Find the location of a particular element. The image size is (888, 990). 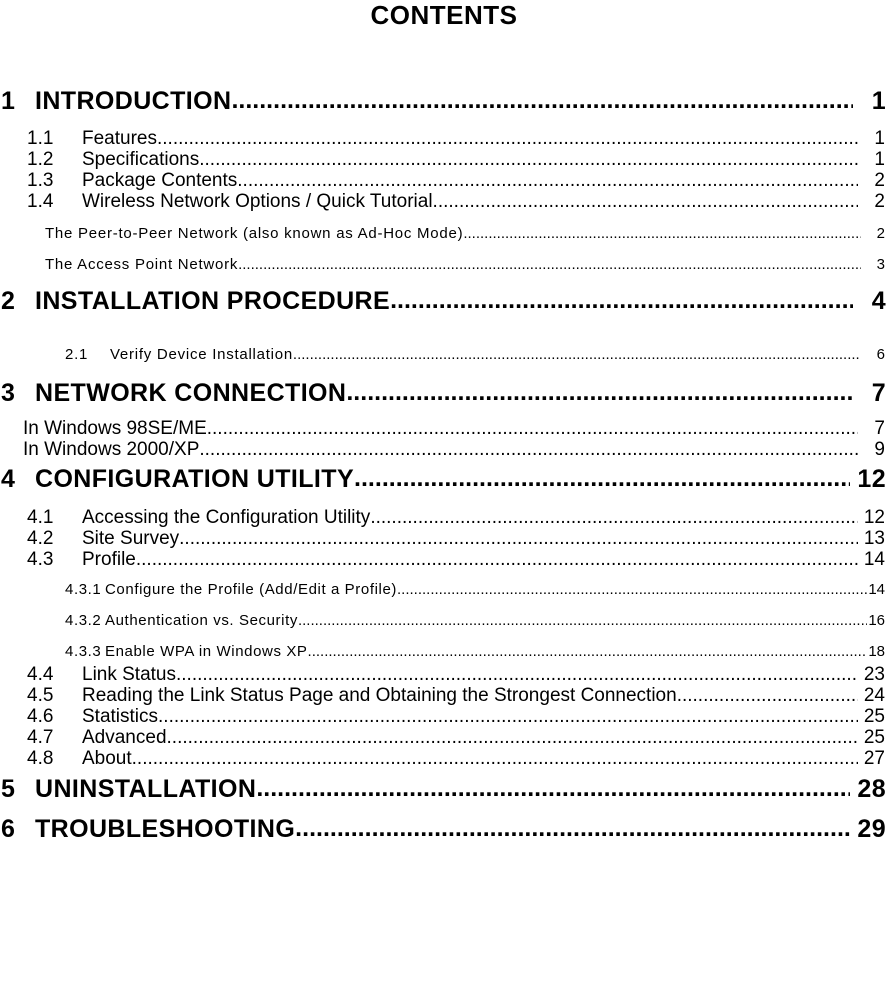

toc-entry-enable-wpa-in-windows-xp: 4.3.3 Enable WPA in Windows XP 18 is located at coordinates (444, 651).